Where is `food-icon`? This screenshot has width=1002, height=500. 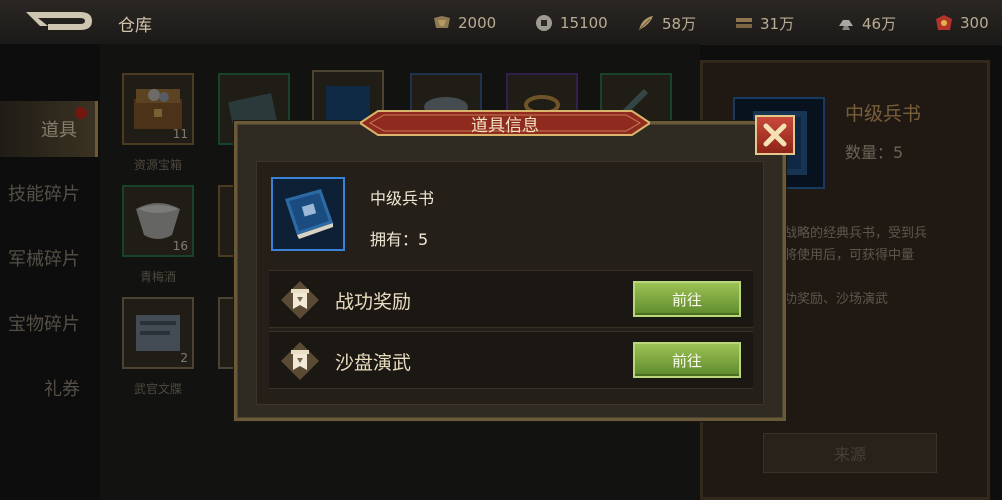 food-icon is located at coordinates (442, 22).